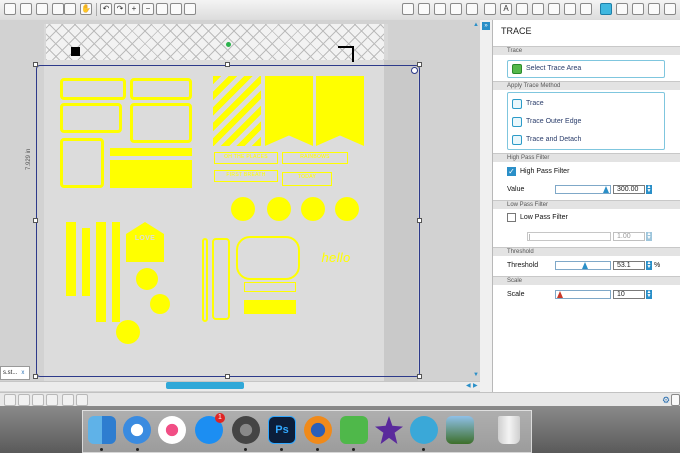 The image size is (680, 453). I want to click on low-pass-slider, so click(569, 236).